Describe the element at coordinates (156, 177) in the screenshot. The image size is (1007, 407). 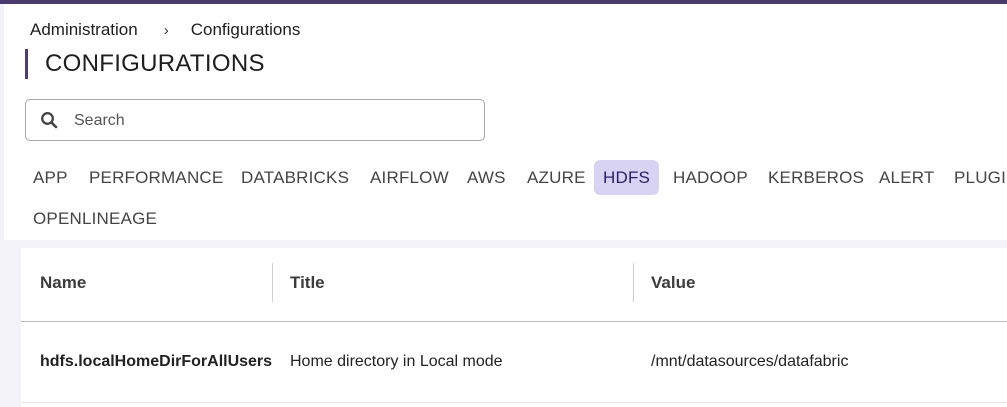
I see `tab-performance: PERFORMANCE` at that location.